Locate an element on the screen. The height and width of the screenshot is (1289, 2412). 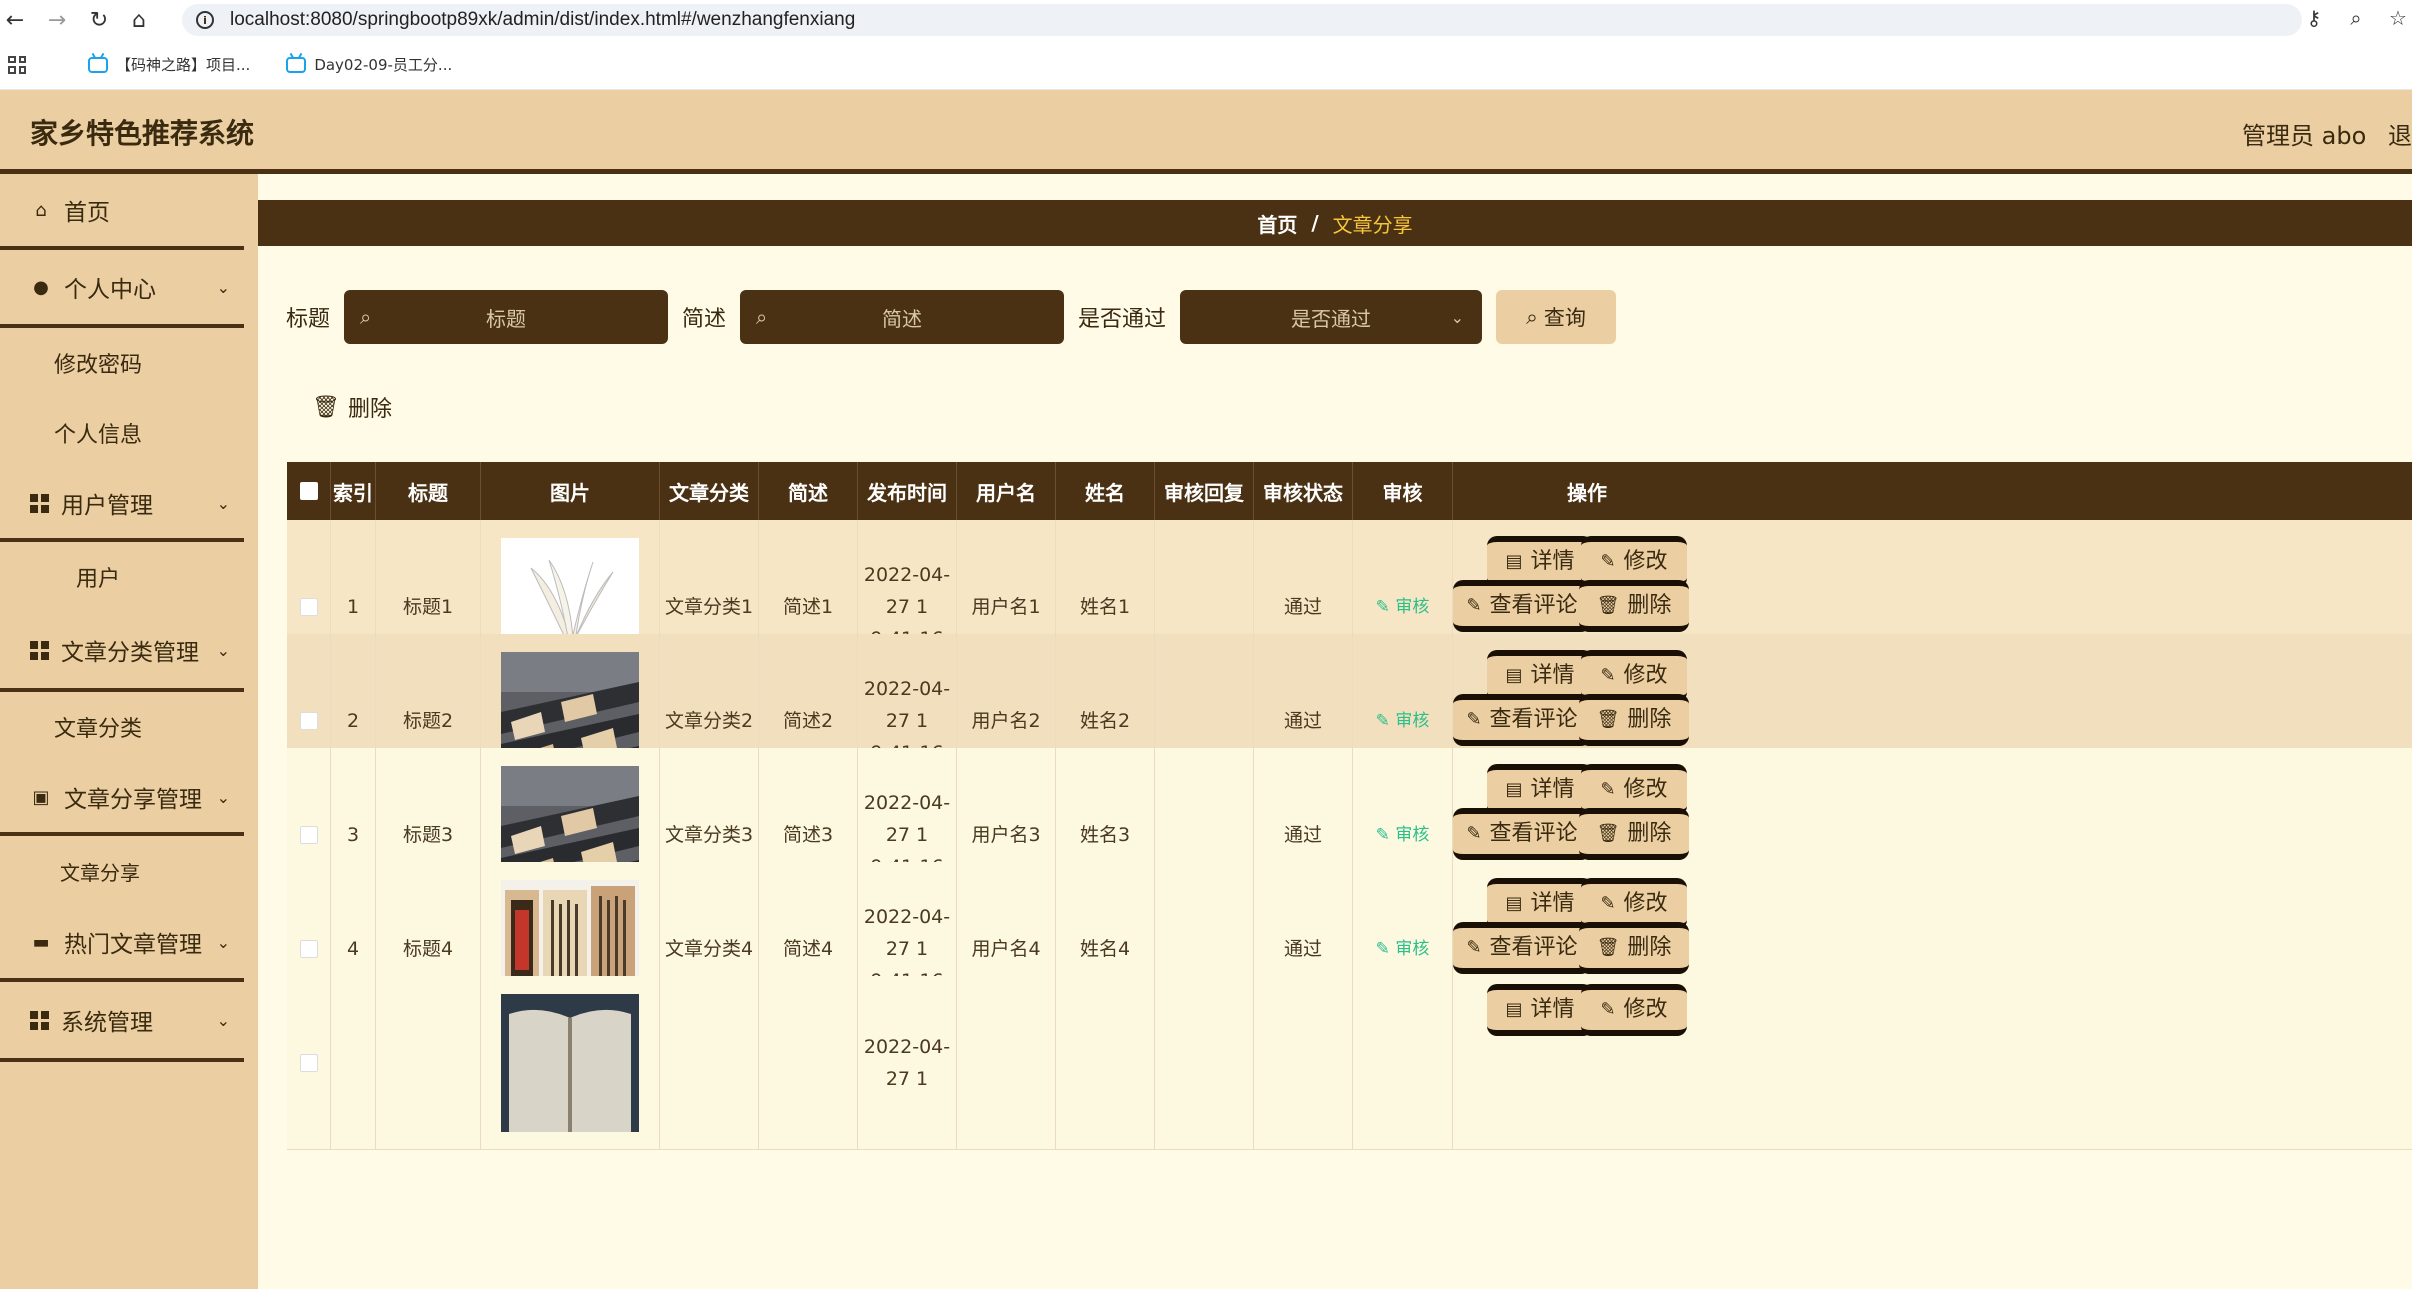
cell-text: 简述3 is located at coordinates (808, 835).